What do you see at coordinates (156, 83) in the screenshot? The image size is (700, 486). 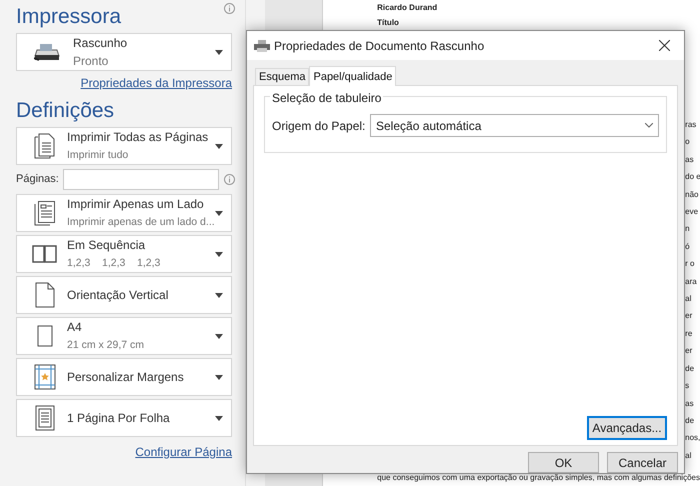 I see `printer-properties-link: Propriedades da Impressora` at bounding box center [156, 83].